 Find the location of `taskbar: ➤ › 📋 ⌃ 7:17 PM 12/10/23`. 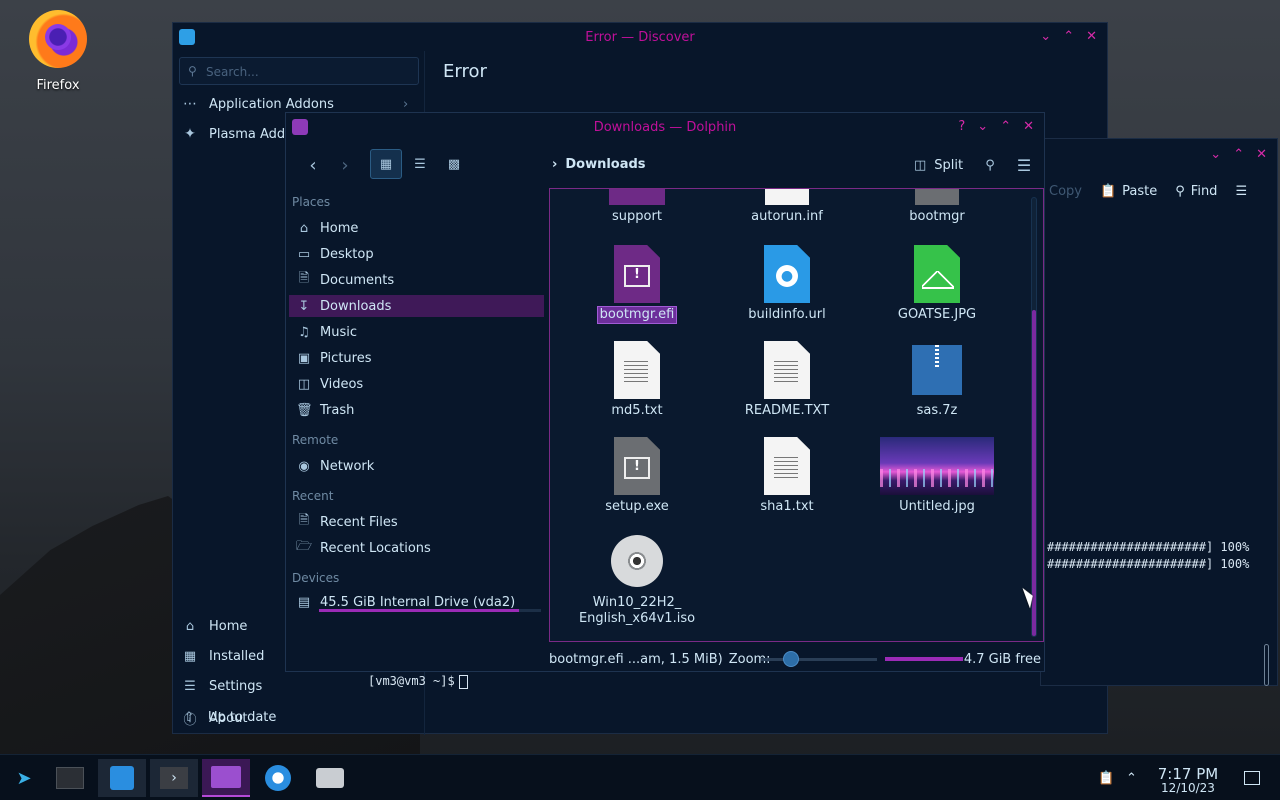

taskbar: ➤ › 📋 ⌃ 7:17 PM 12/10/23 is located at coordinates (640, 777).